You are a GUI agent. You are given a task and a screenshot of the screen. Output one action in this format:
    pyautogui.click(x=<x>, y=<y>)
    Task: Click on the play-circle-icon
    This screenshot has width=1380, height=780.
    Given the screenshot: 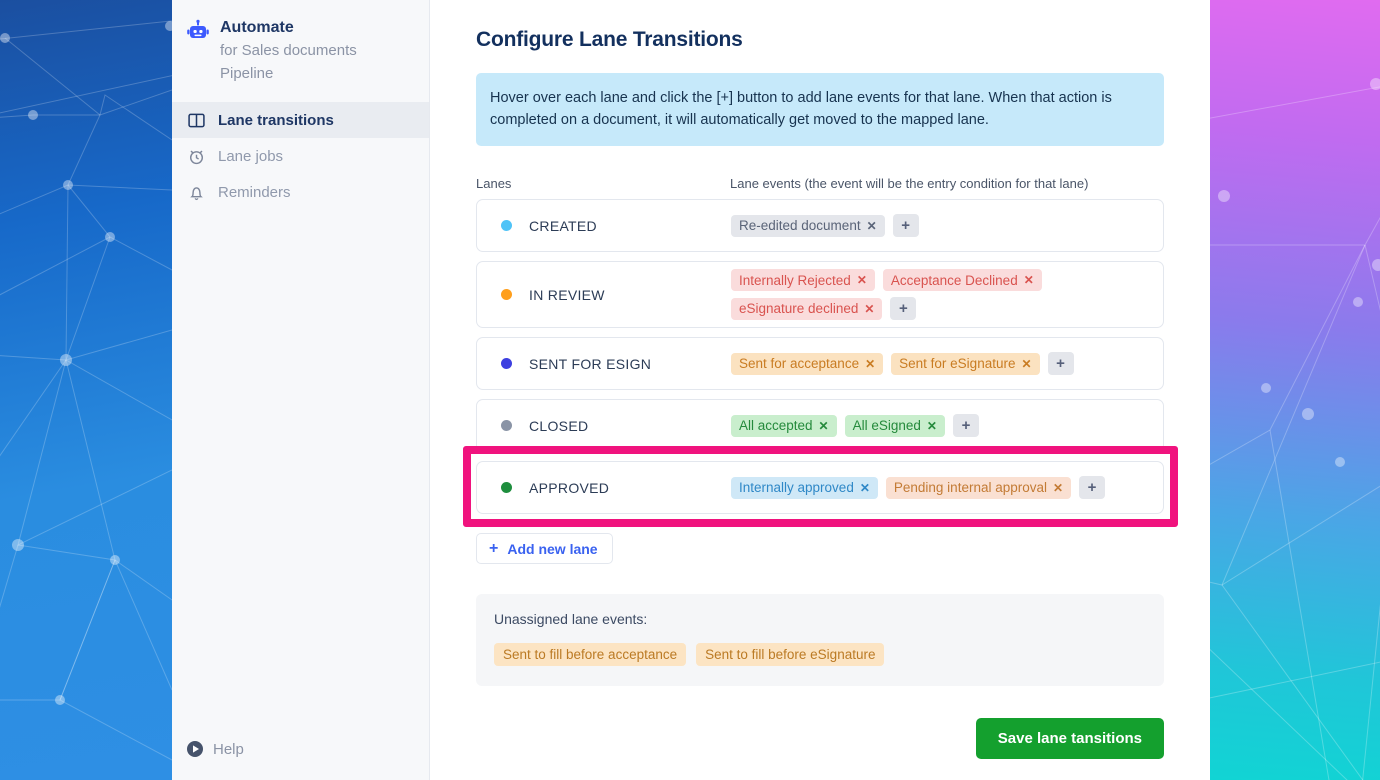 What is the action you would take?
    pyautogui.click(x=195, y=749)
    